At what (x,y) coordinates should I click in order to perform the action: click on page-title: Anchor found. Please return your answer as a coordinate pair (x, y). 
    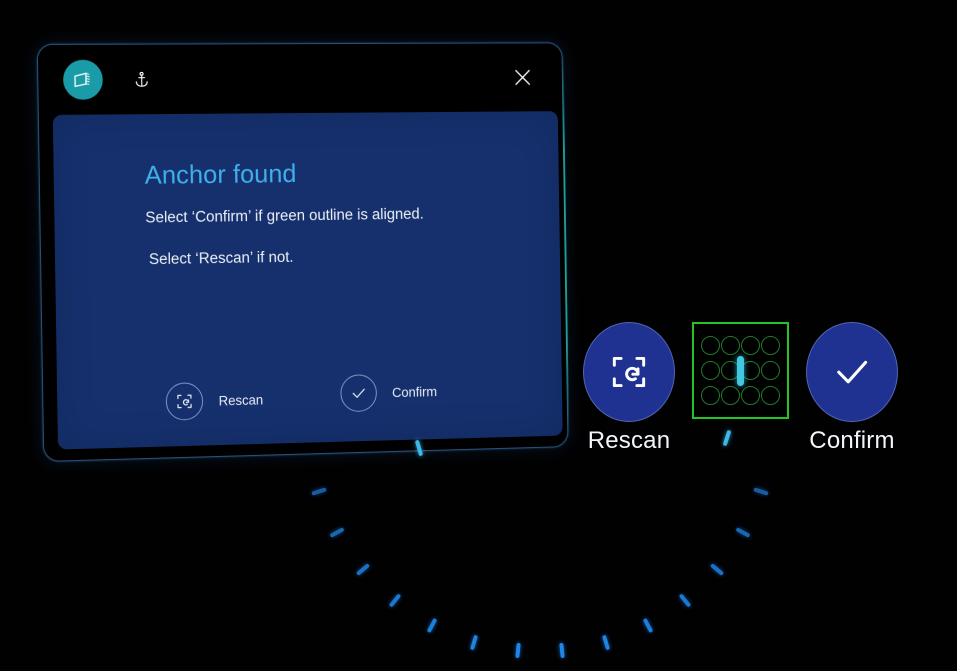
    Looking at the image, I should click on (220, 174).